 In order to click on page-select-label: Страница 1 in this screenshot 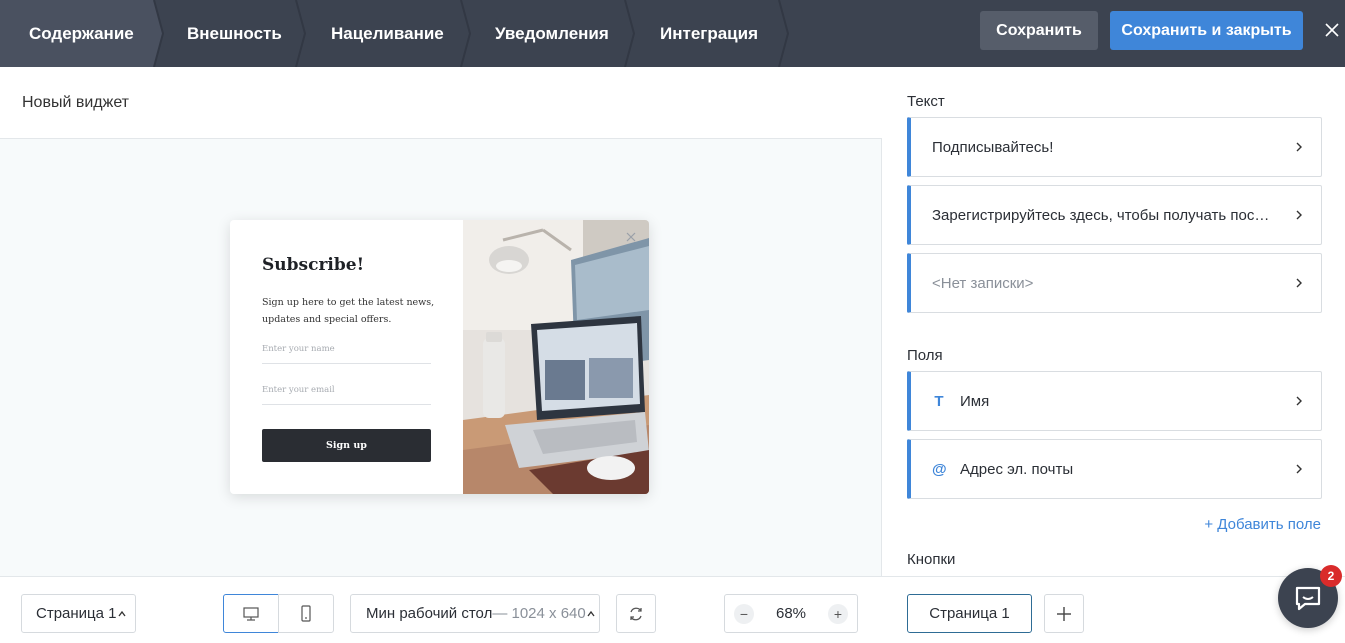, I will do `click(76, 613)`.